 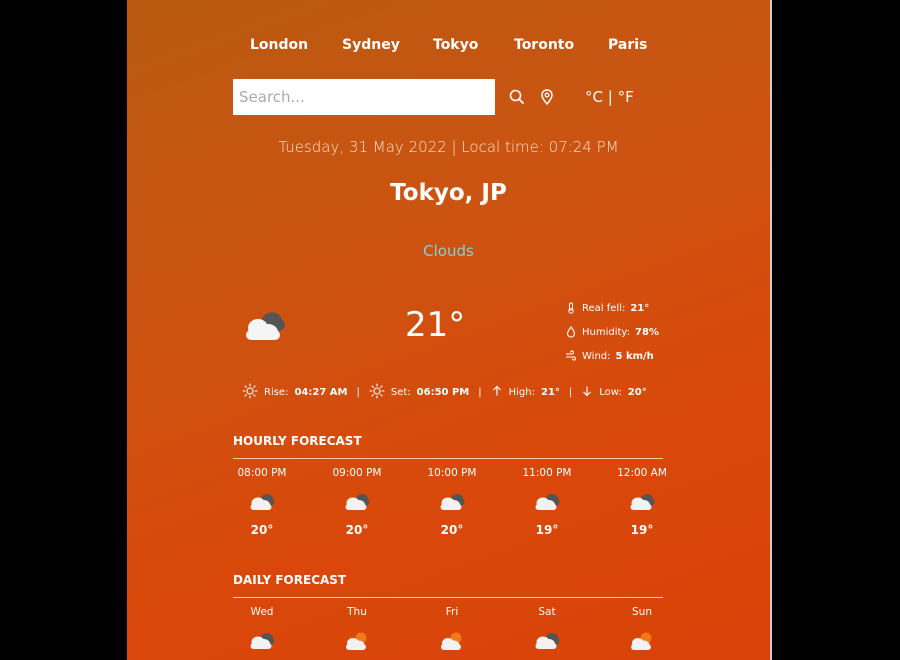 I want to click on daily-day: Sat, so click(x=547, y=612).